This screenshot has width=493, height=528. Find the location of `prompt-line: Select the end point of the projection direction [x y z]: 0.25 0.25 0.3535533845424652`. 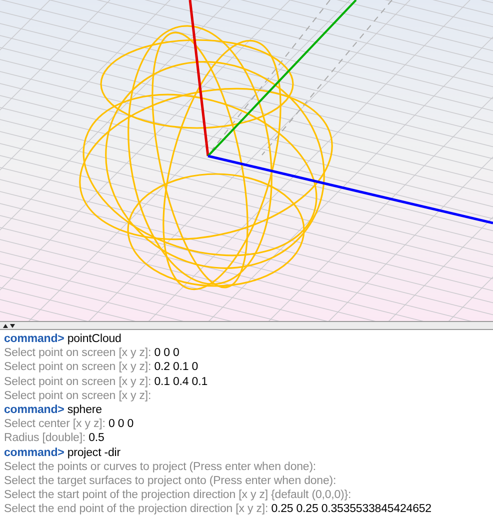

prompt-line: Select the end point of the projection direction [x y z]: 0.25 0.25 0.3535533845424652 is located at coordinates (218, 509).